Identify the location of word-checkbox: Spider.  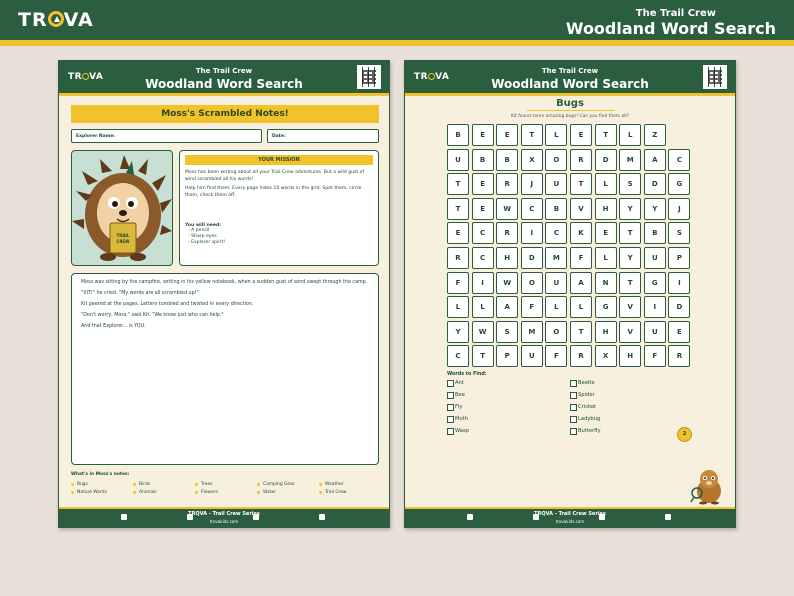
(582, 395).